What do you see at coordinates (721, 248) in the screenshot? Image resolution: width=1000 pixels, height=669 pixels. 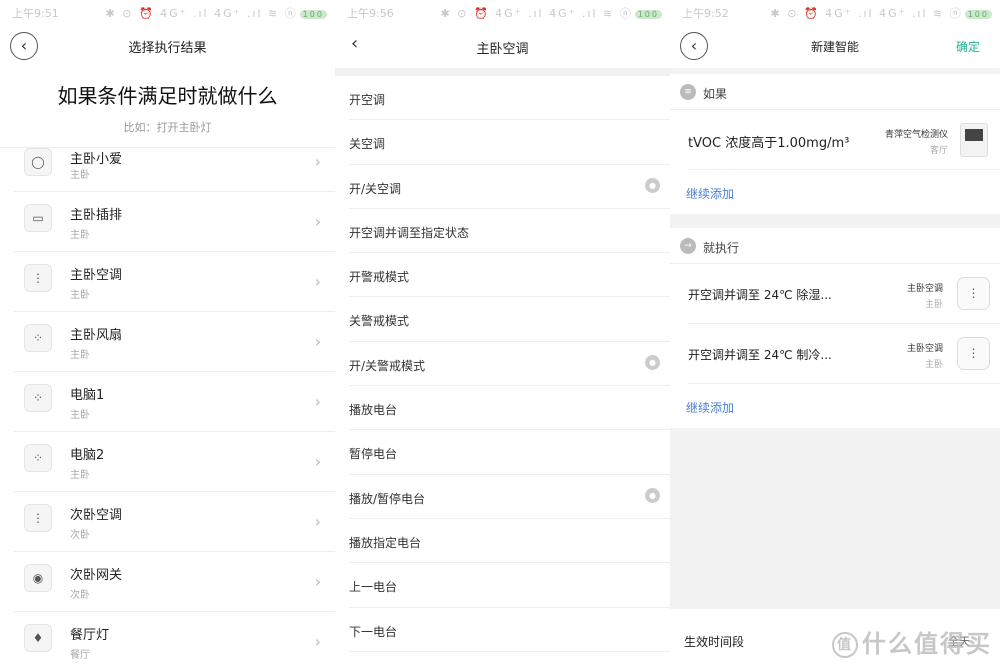 I see `action-header-label: 就执行` at bounding box center [721, 248].